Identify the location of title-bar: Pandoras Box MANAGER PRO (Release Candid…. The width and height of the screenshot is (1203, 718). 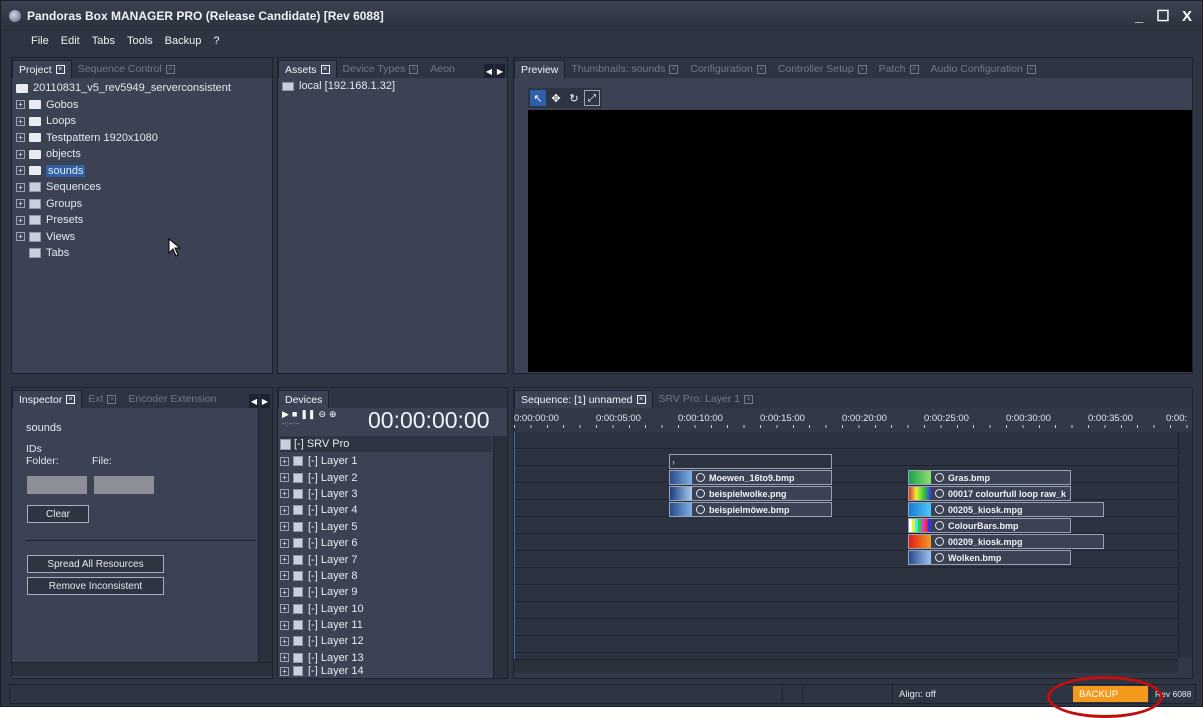
(601, 16).